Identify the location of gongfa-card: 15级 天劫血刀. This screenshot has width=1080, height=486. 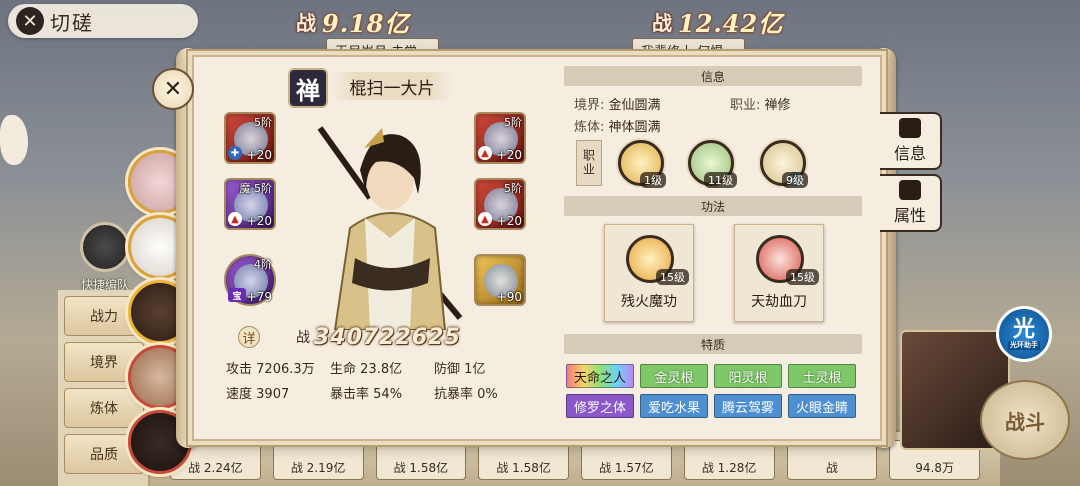
(779, 273).